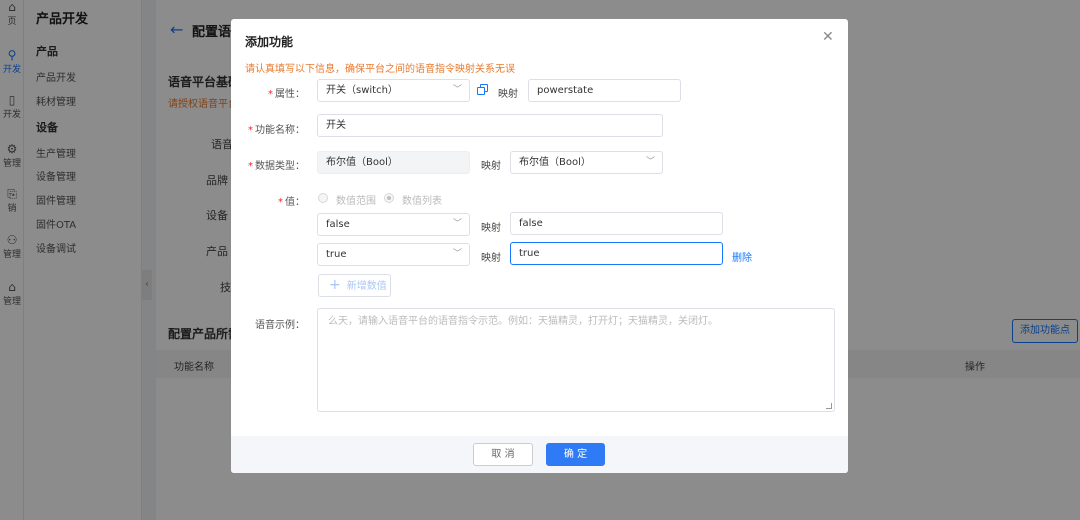 This screenshot has height=520, width=1080. What do you see at coordinates (291, 202) in the screenshot?
I see `value-label: * 值：` at bounding box center [291, 202].